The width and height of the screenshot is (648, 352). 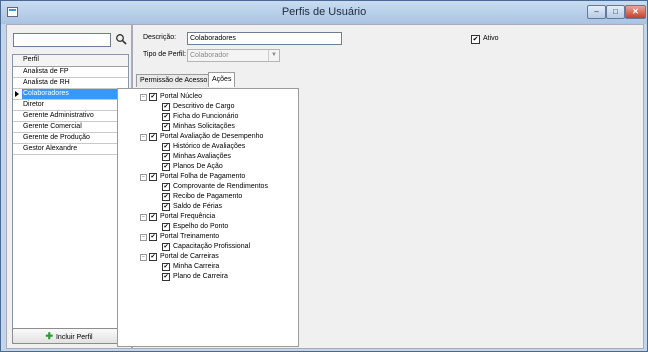 I want to click on add-profile-button: ✚ Incluir Perfil, so click(x=69, y=336).